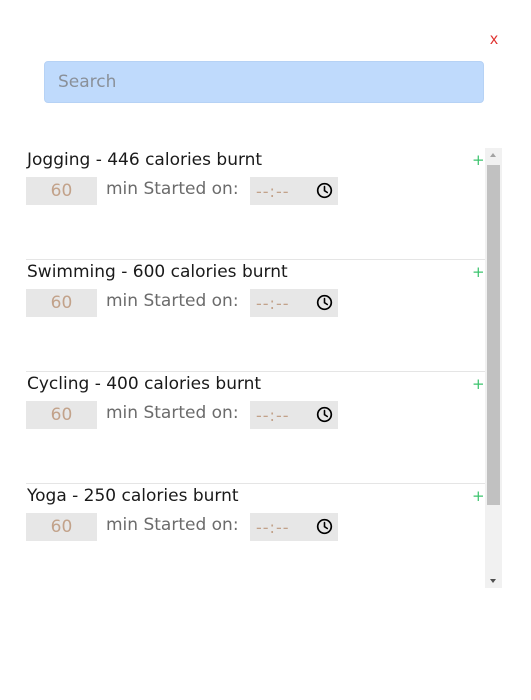  Describe the element at coordinates (494, 40) in the screenshot. I see `close-button: x` at that location.